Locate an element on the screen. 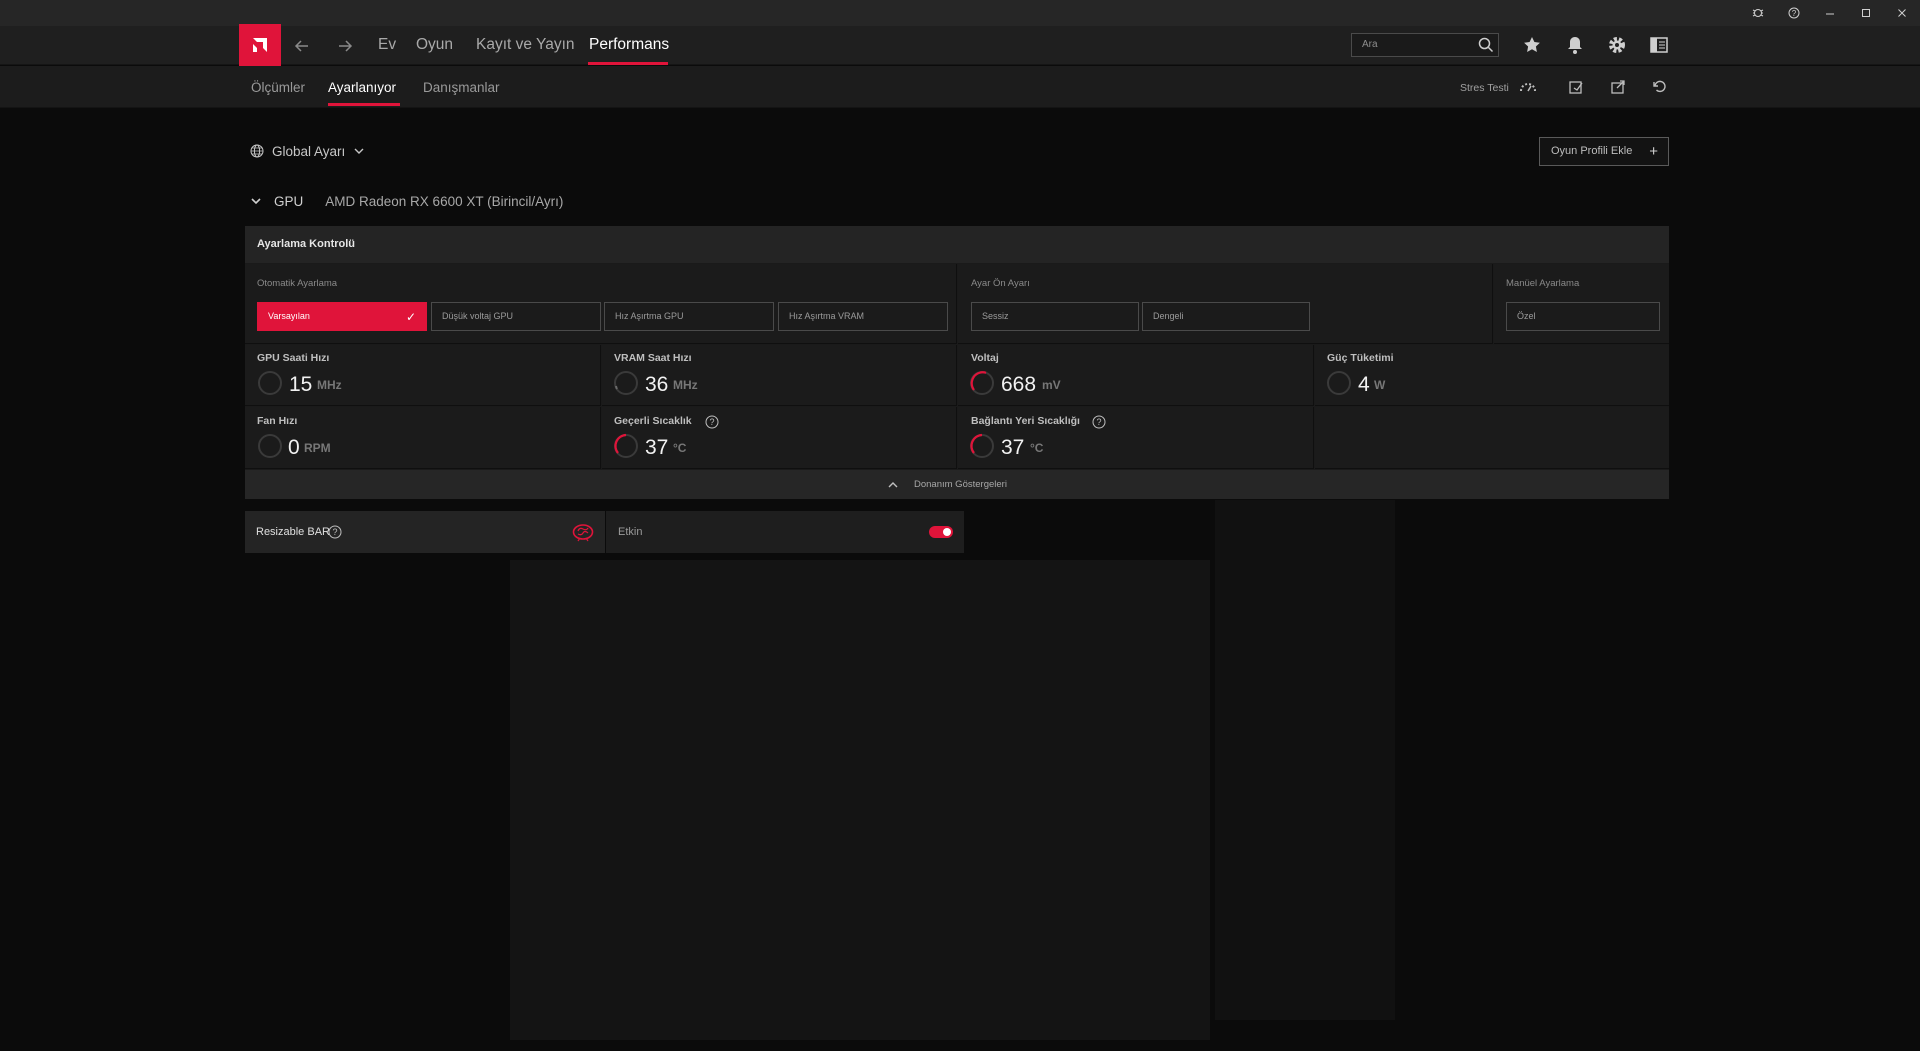  smart-technology-icon is located at coordinates (583, 533).